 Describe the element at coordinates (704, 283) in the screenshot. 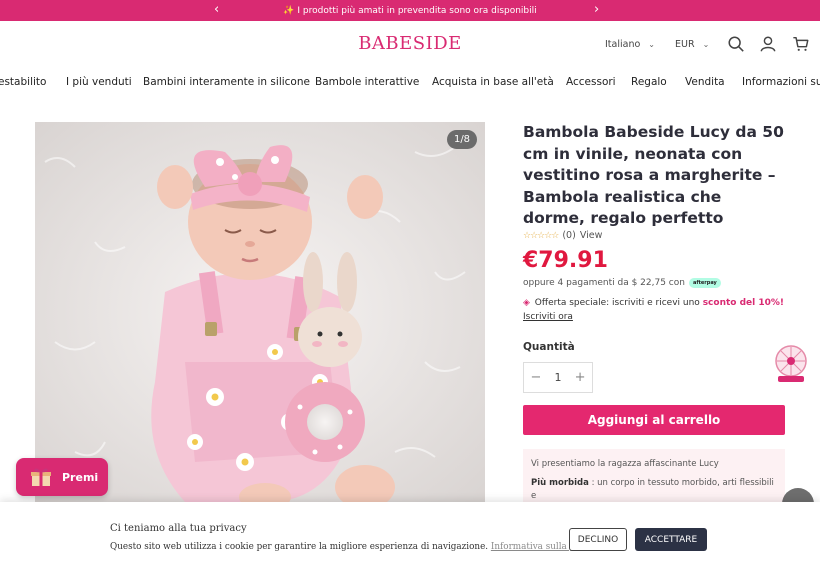

I see `afterpay-logo: afterpay` at that location.